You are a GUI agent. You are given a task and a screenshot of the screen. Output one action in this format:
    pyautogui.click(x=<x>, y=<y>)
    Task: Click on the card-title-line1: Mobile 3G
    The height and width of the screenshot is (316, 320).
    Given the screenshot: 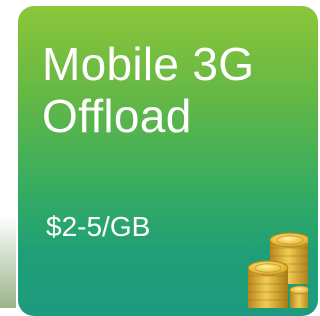 What is the action you would take?
    pyautogui.click(x=148, y=64)
    